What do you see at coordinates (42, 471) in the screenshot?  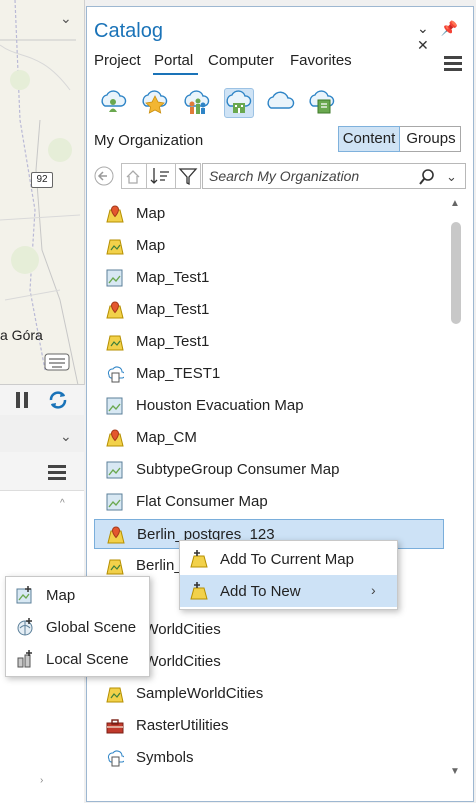 I see `contents-pane-header` at bounding box center [42, 471].